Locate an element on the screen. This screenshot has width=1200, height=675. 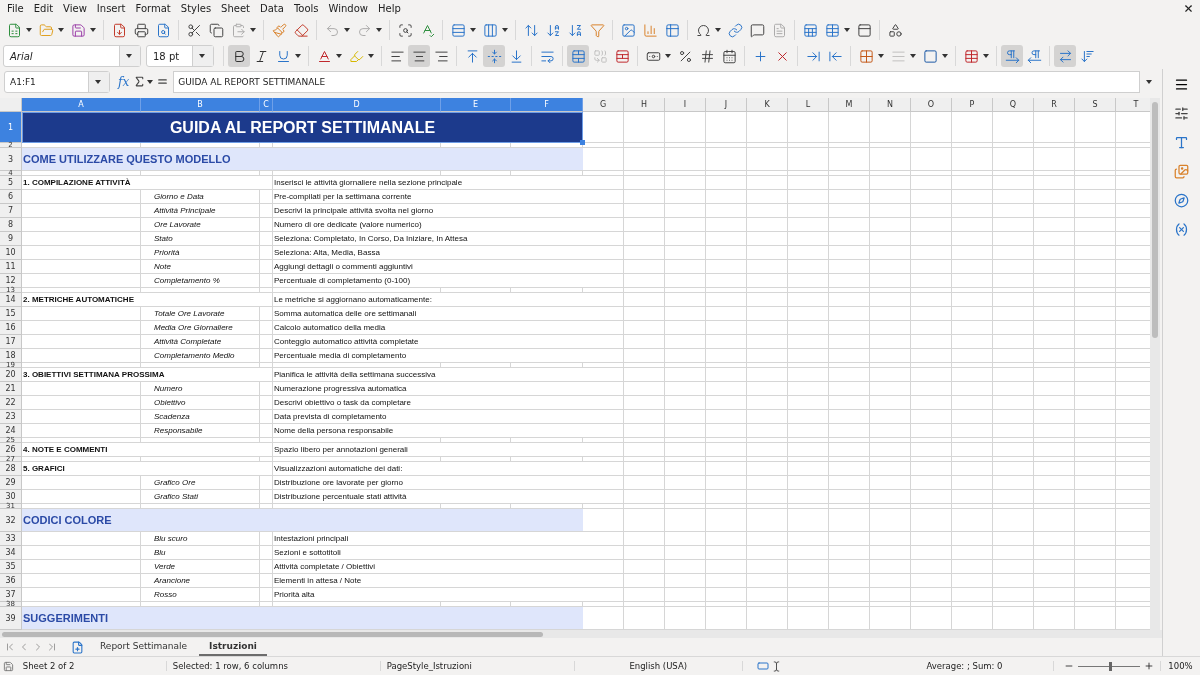
row-header: 17 is located at coordinates (11, 342).